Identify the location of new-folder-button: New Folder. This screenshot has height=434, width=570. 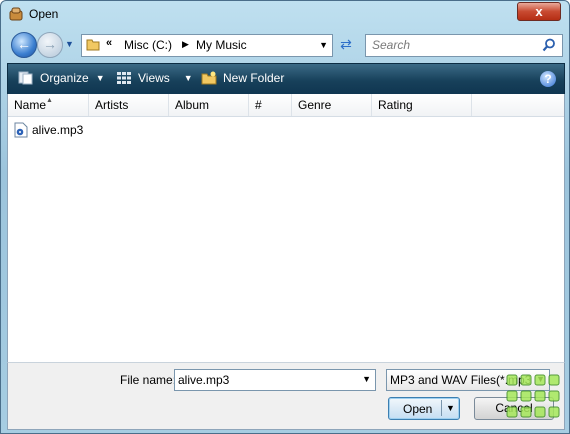
(242, 78).